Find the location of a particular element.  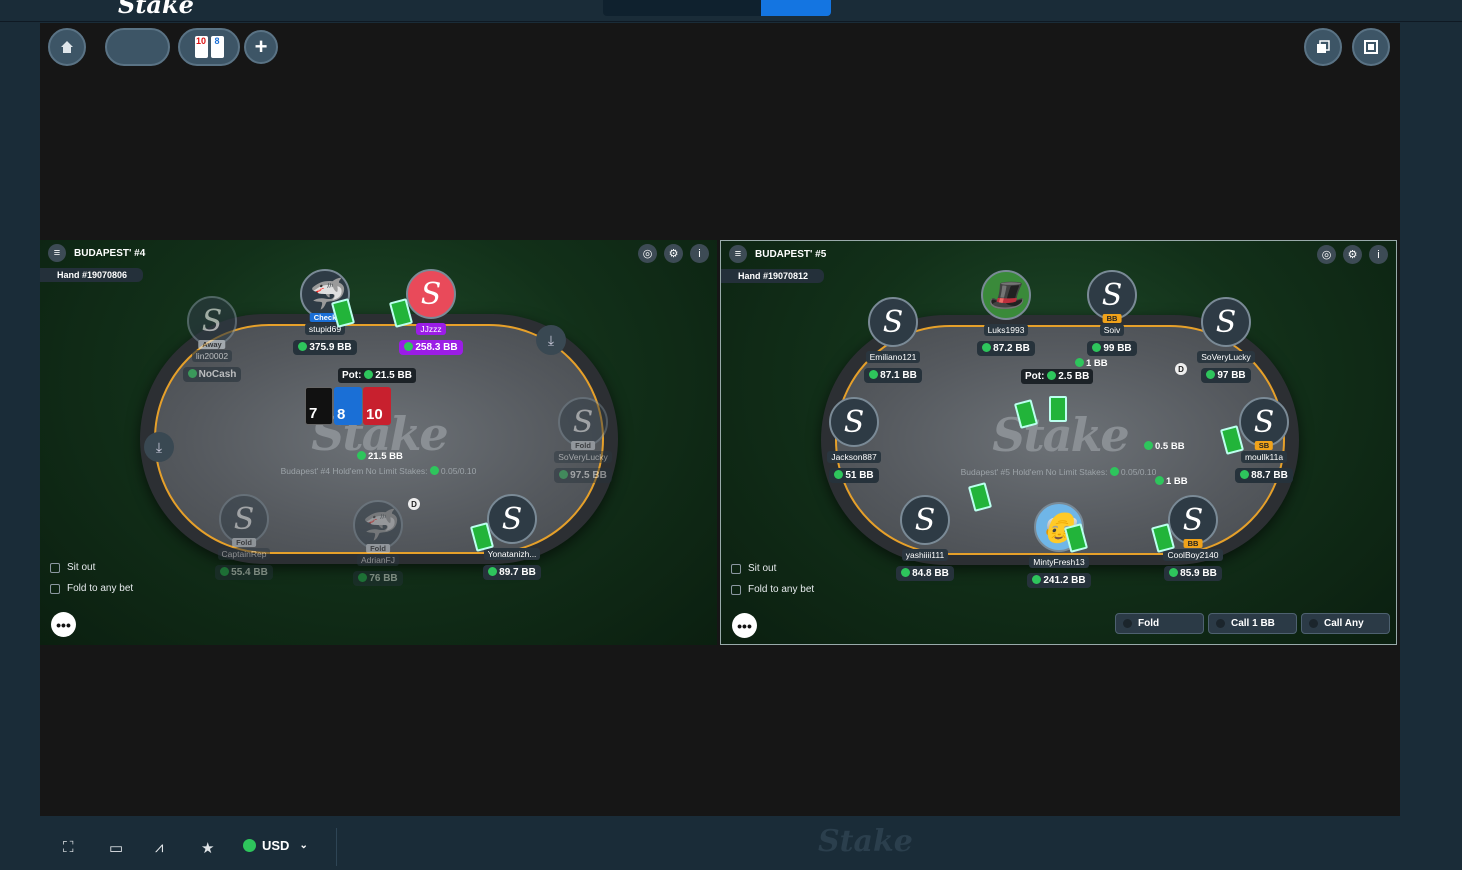

single-view-button is located at coordinates (1371, 47).